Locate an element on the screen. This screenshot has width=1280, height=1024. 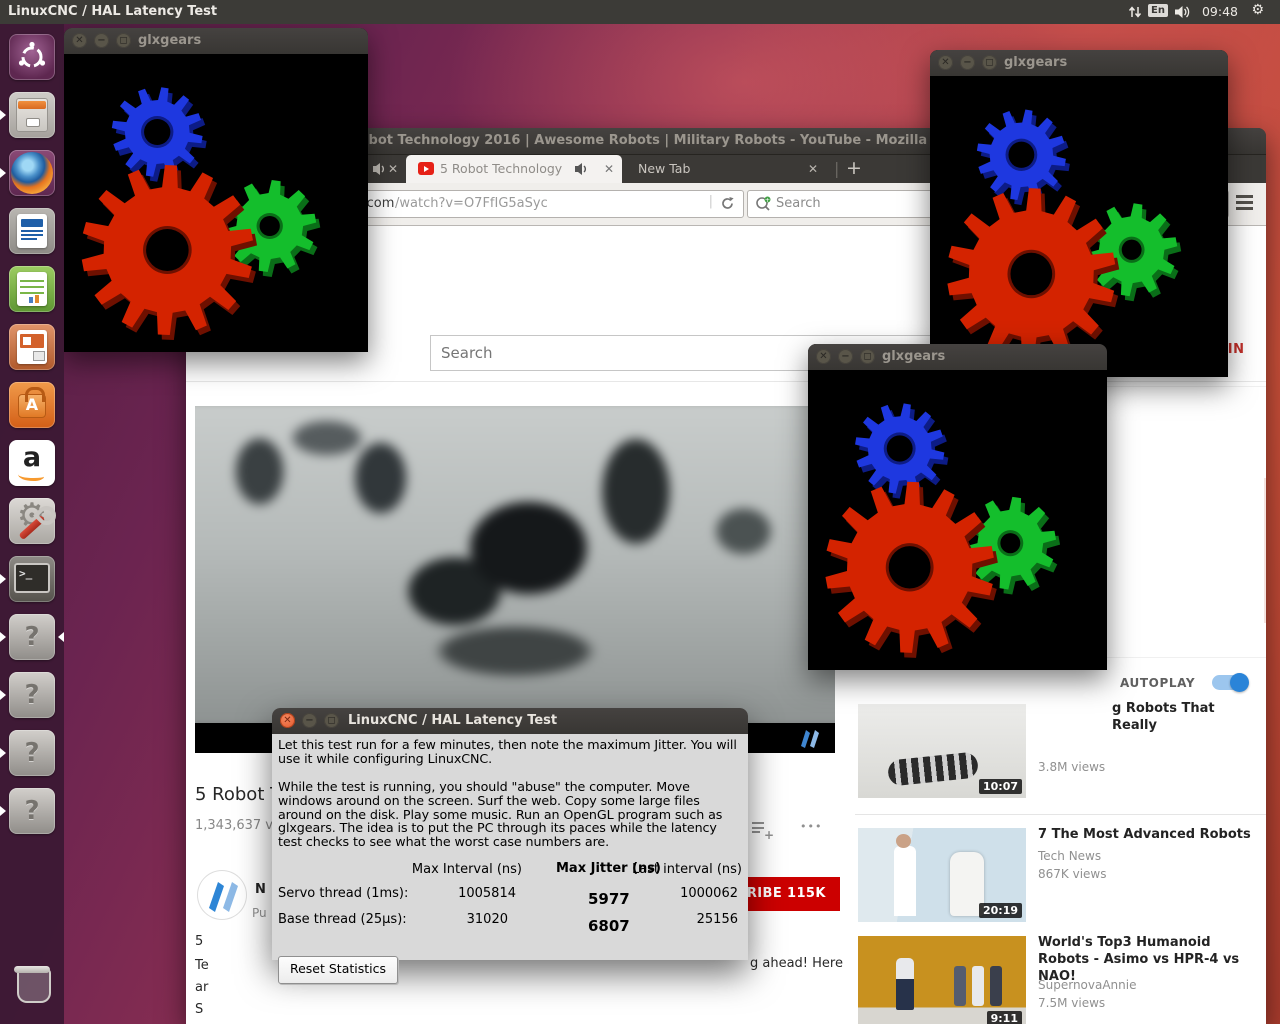
dash-home-icon is located at coordinates (32, 57).